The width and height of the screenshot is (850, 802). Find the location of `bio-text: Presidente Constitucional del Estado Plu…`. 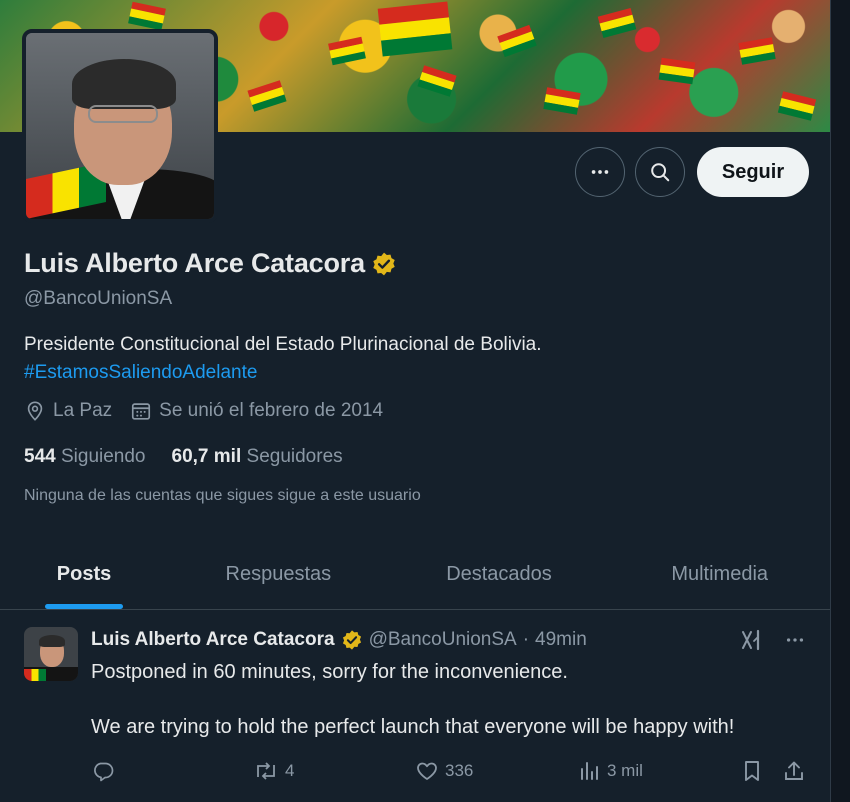

bio-text: Presidente Constitucional del Estado Plu… is located at coordinates (283, 344).